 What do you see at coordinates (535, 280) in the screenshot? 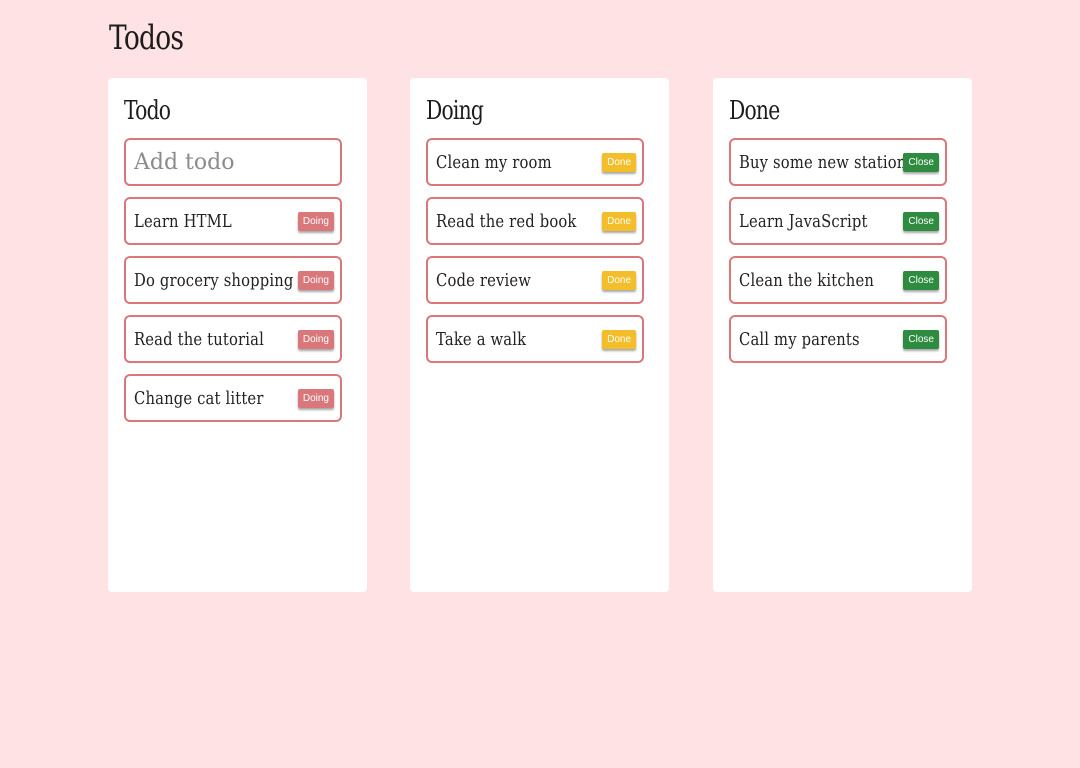
I see `doing-card: Code review Done` at bounding box center [535, 280].